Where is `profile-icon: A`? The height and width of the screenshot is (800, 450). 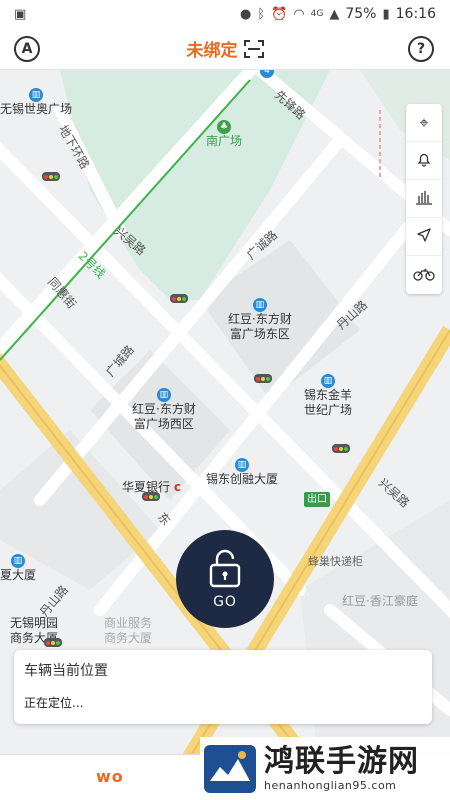
profile-icon: A is located at coordinates (27, 49).